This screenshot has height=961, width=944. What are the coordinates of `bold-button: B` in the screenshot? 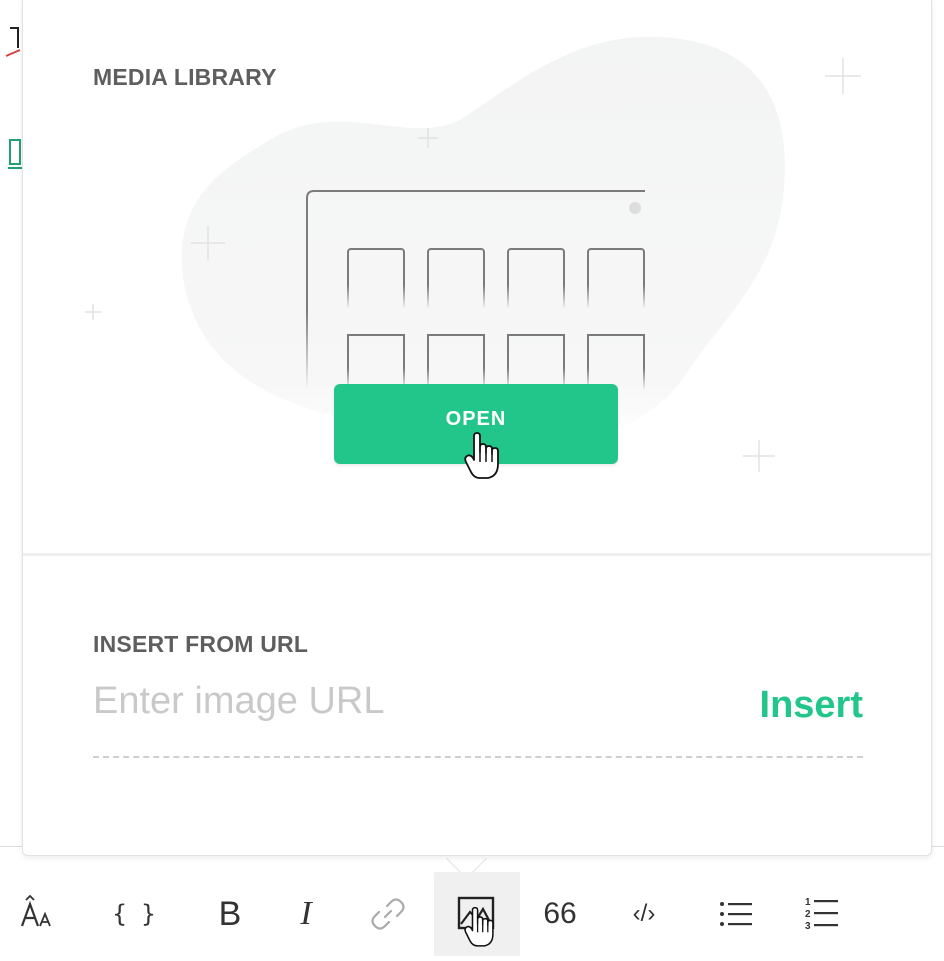 It's located at (230, 914).